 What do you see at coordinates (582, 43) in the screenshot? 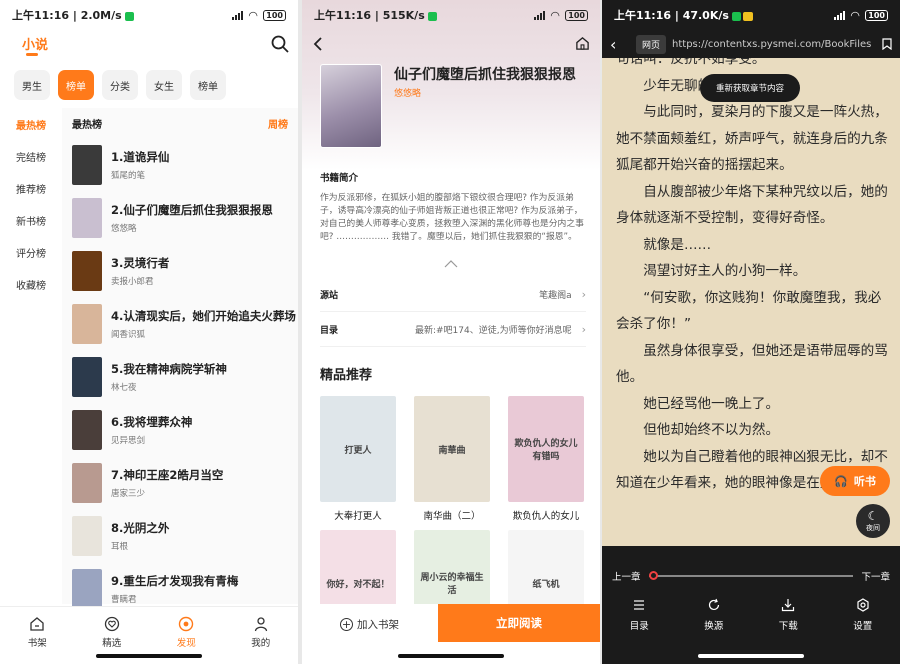
I see `home-icon` at bounding box center [582, 43].